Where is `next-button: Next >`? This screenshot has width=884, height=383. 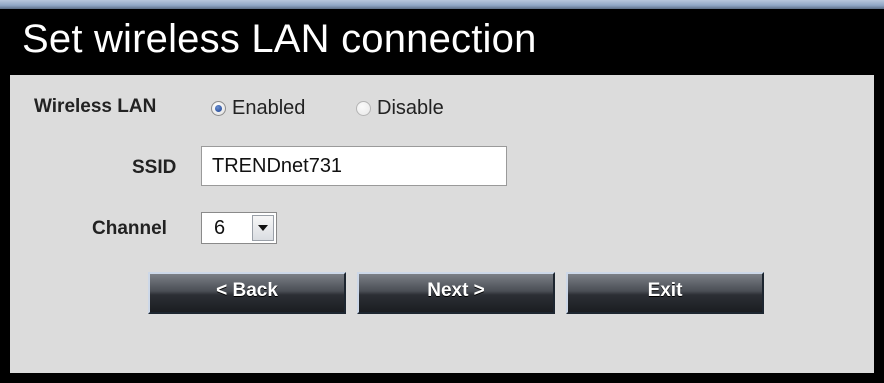
next-button: Next > is located at coordinates (456, 293).